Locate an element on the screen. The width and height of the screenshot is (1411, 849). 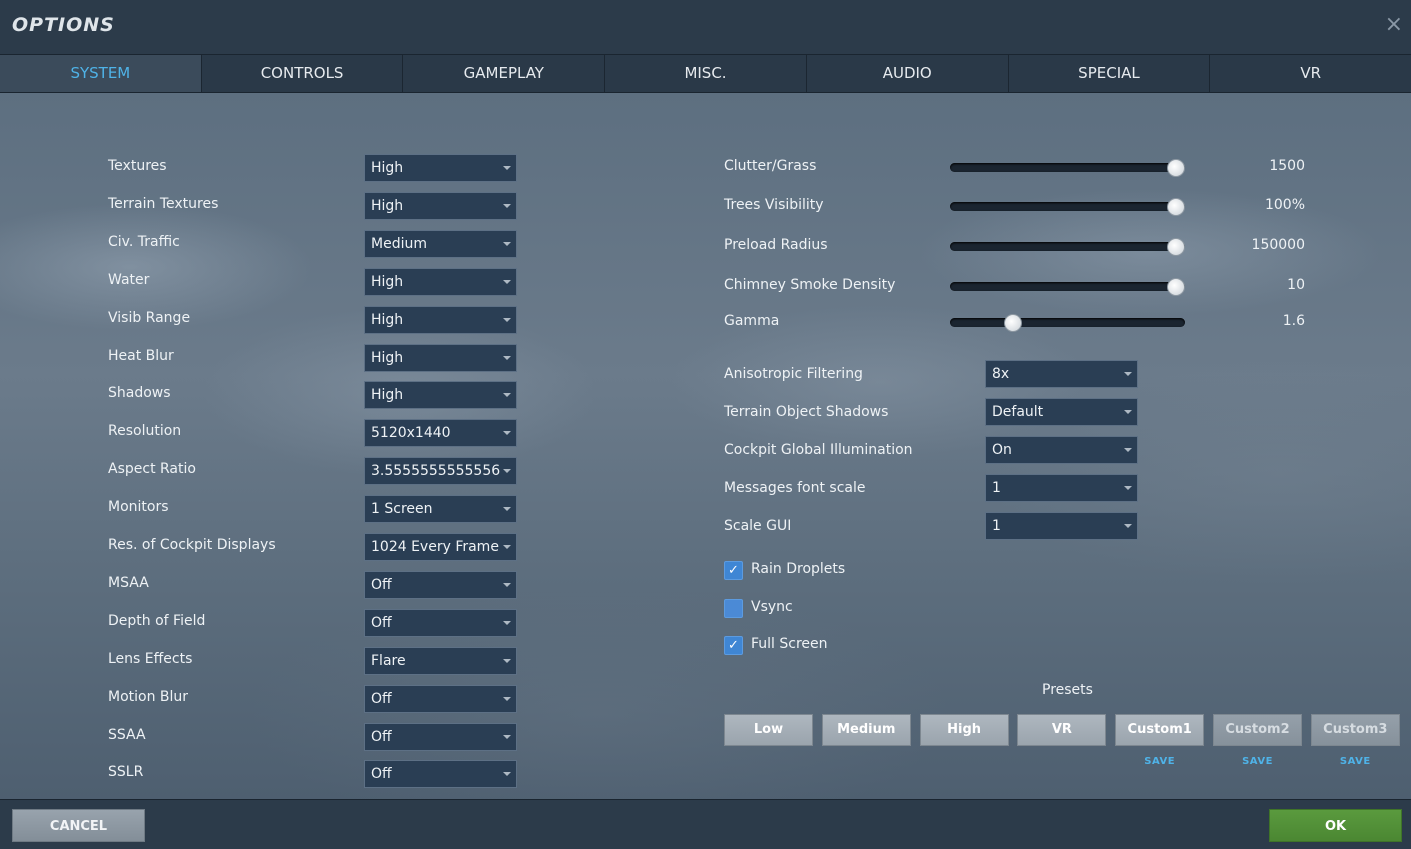
tab-special: SPECIAL is located at coordinates (1110, 73).